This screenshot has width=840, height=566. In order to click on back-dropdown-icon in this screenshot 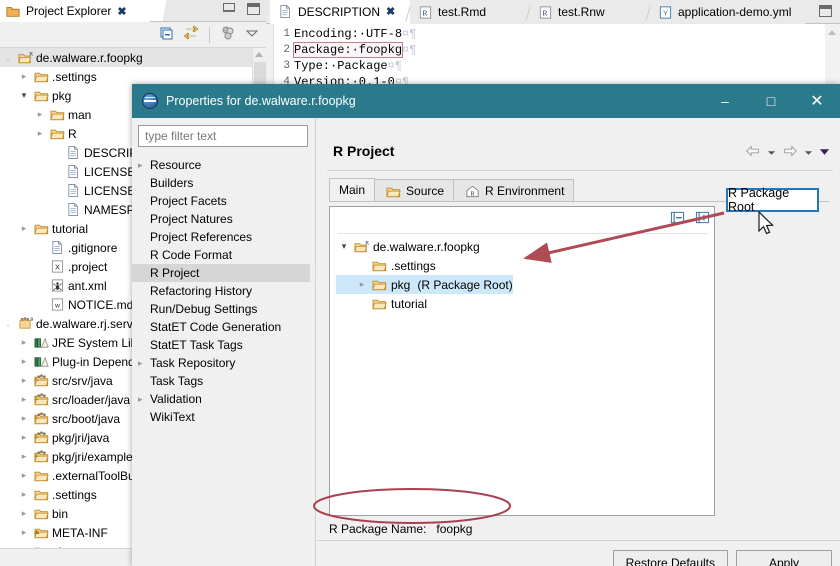, I will do `click(771, 153)`.